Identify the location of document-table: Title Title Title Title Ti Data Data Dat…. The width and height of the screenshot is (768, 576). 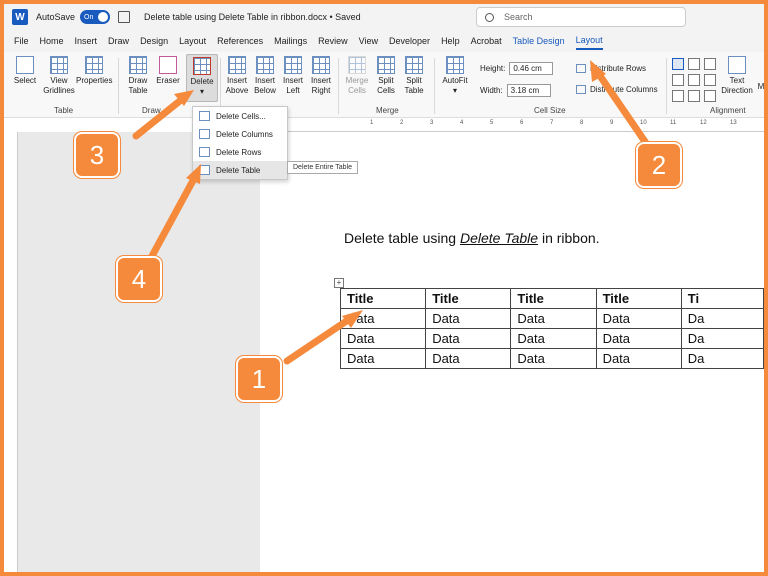
(551, 328).